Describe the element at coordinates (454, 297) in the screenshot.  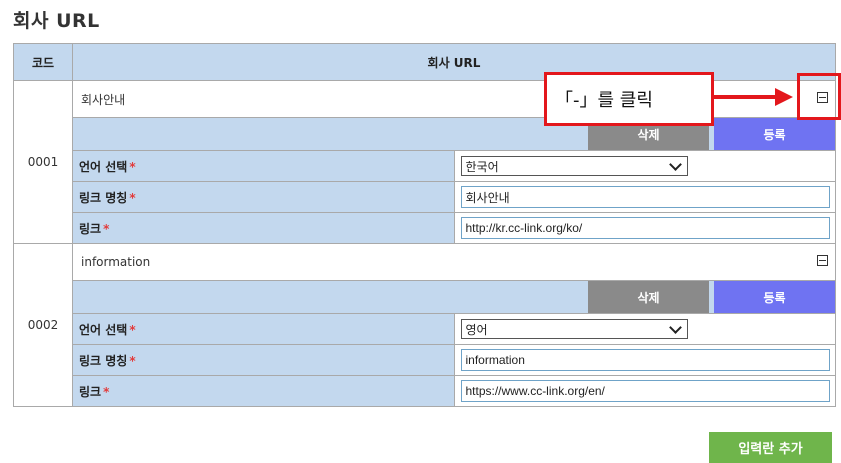
I see `button-bar-2: 삭제 등록` at that location.